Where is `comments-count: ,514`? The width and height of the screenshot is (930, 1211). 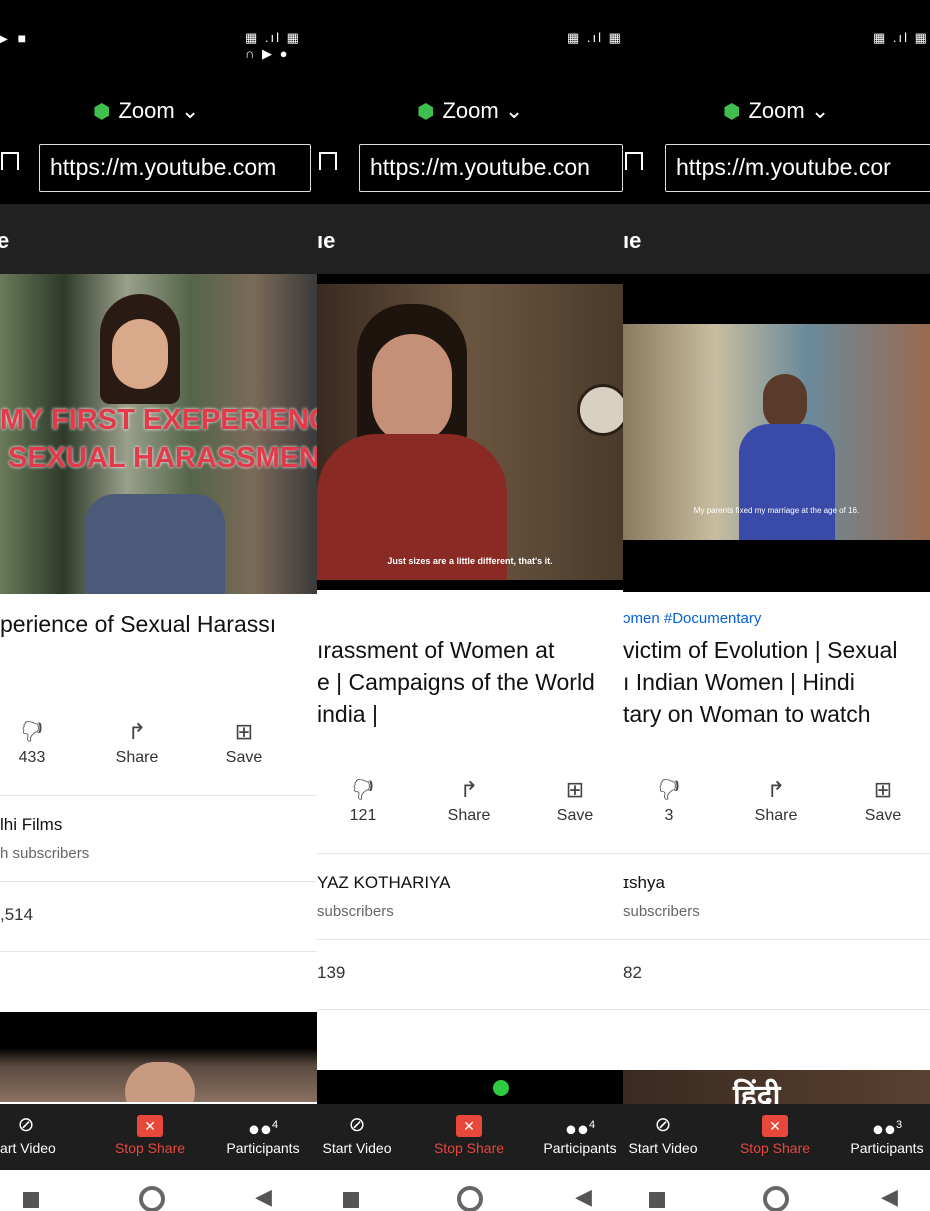
comments-count: ,514 is located at coordinates (16, 915).